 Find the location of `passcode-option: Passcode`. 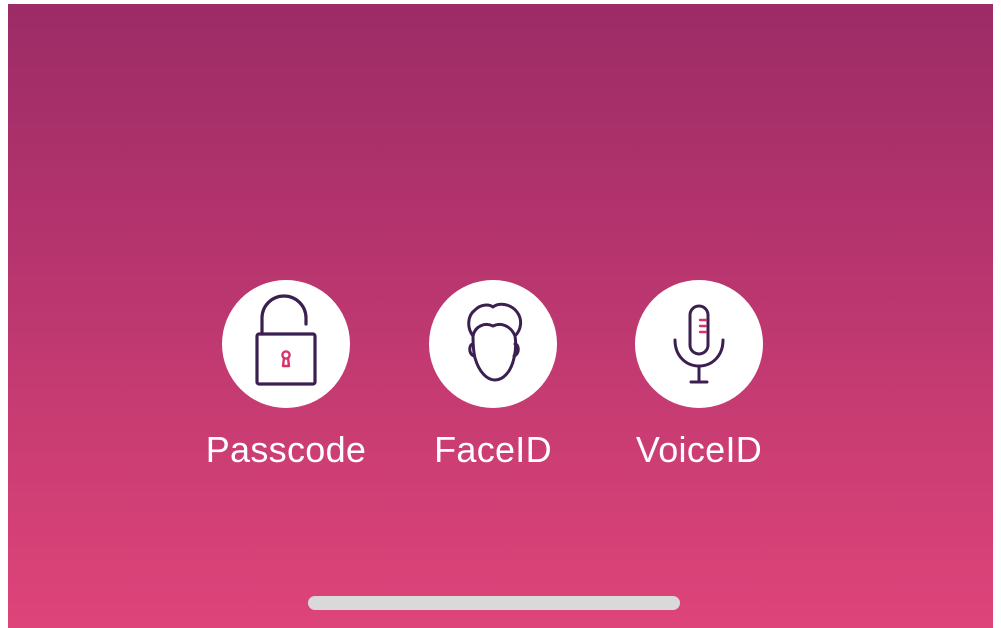

passcode-option: Passcode is located at coordinates (286, 380).